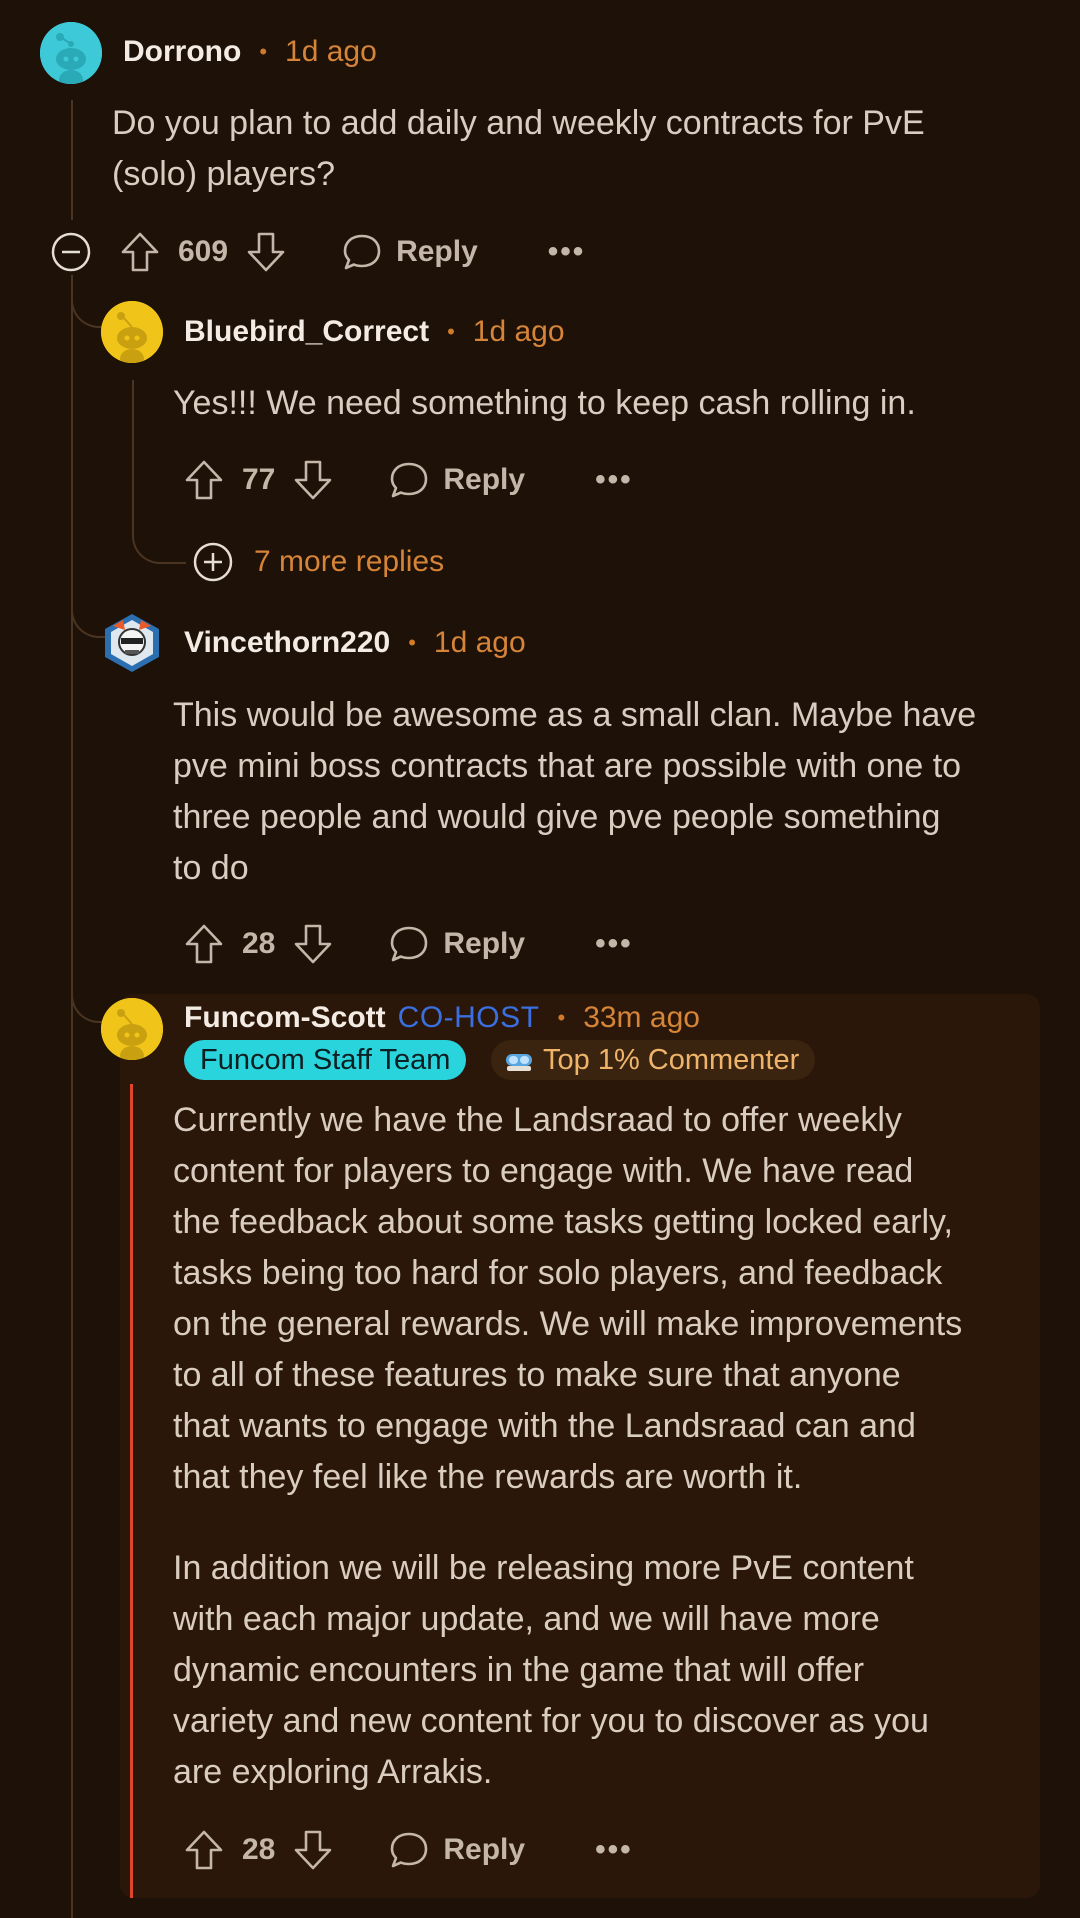 The width and height of the screenshot is (1080, 1918). What do you see at coordinates (203, 251) in the screenshot?
I see `vote-count: 609` at bounding box center [203, 251].